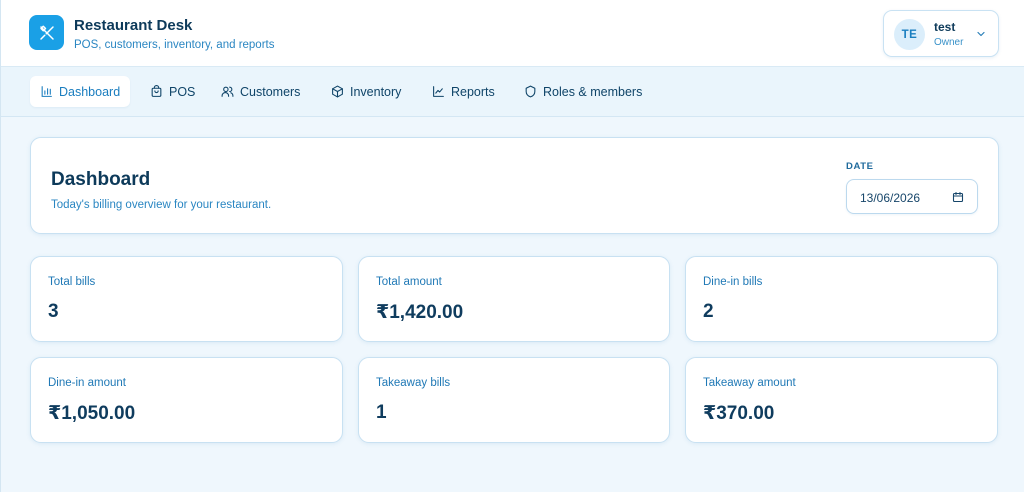  I want to click on stat-value: ₹370.00, so click(739, 413).